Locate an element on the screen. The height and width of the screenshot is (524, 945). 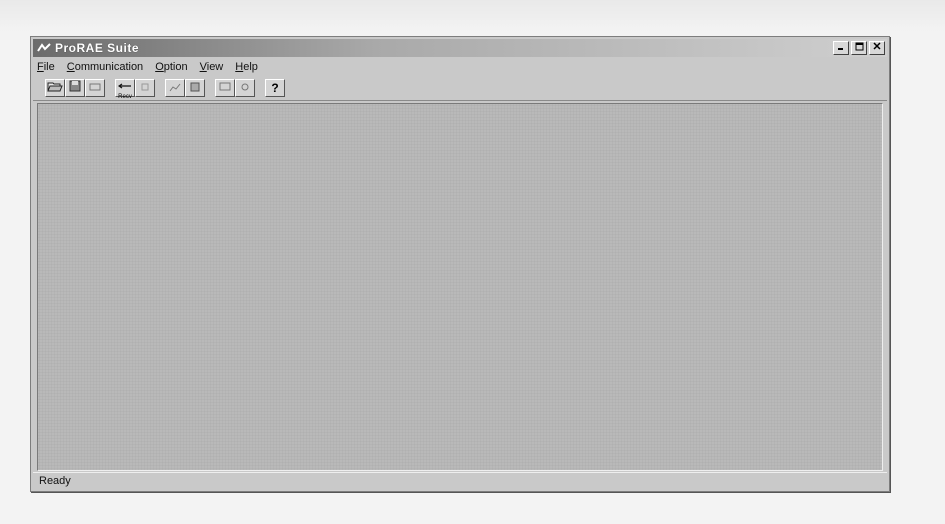
sensor-icon is located at coordinates (245, 88).